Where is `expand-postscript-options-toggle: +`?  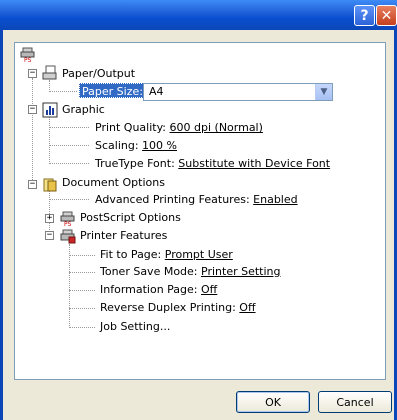
expand-postscript-options-toggle: + is located at coordinates (49, 218).